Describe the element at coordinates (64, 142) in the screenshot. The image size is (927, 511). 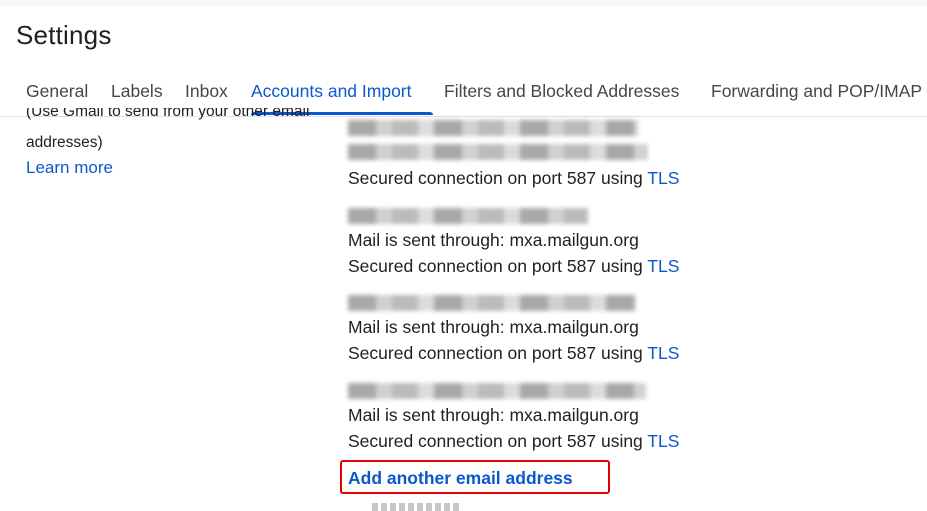
I see `description-line-2: addresses)` at that location.